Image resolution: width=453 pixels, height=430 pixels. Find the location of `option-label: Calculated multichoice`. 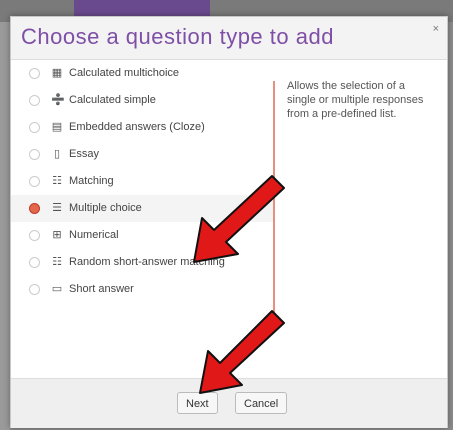

option-label: Calculated multichoice is located at coordinates (124, 73).